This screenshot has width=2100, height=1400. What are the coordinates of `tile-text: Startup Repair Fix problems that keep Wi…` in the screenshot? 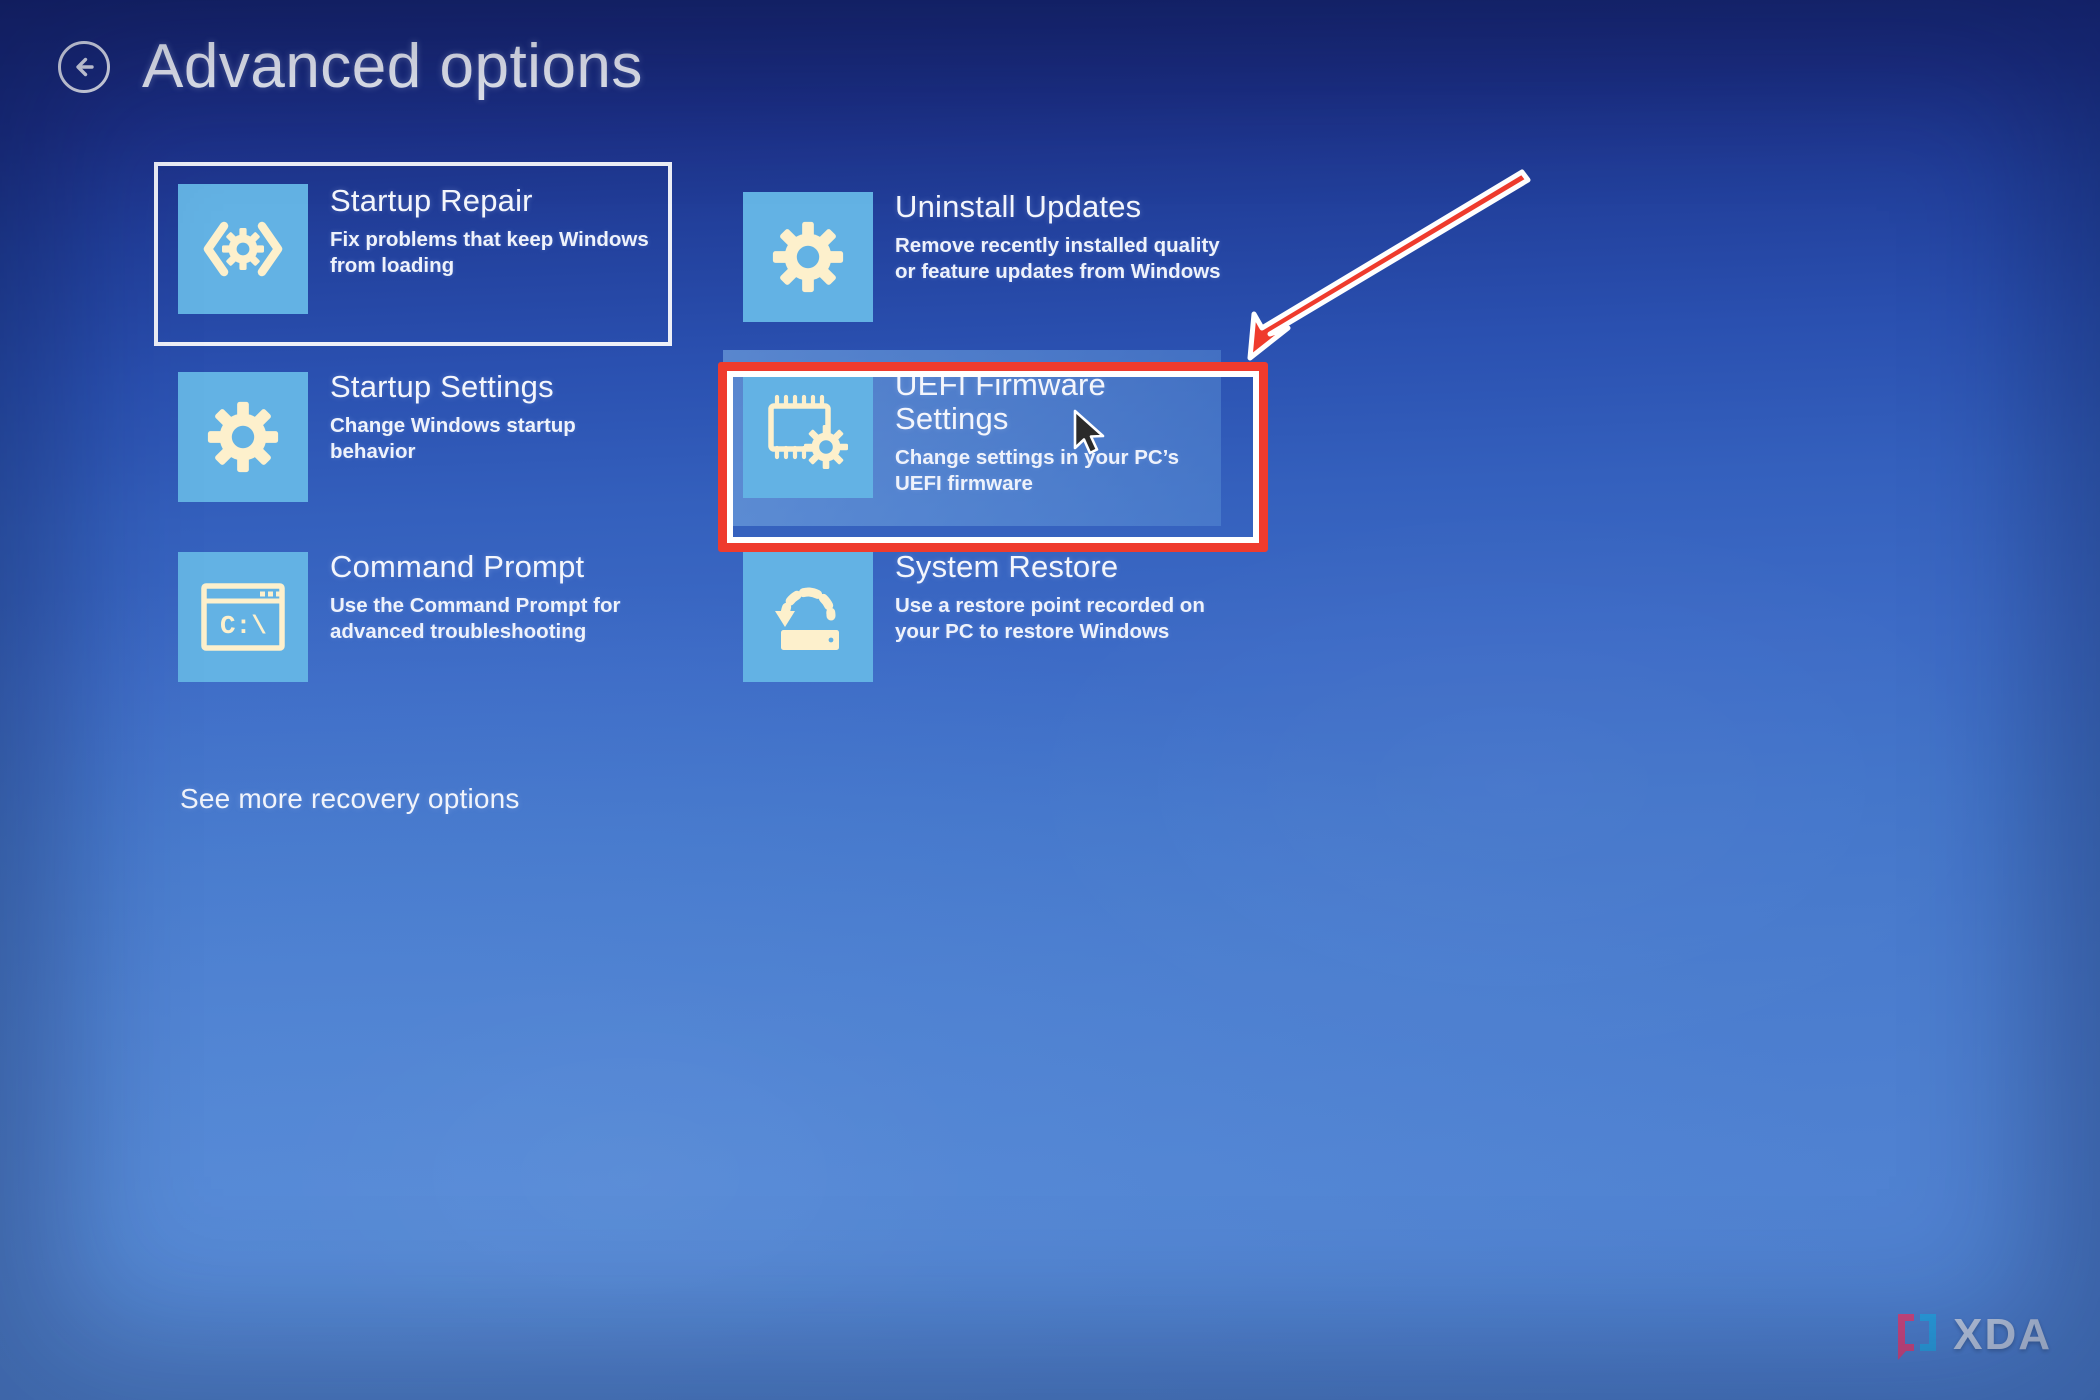 It's located at (495, 231).